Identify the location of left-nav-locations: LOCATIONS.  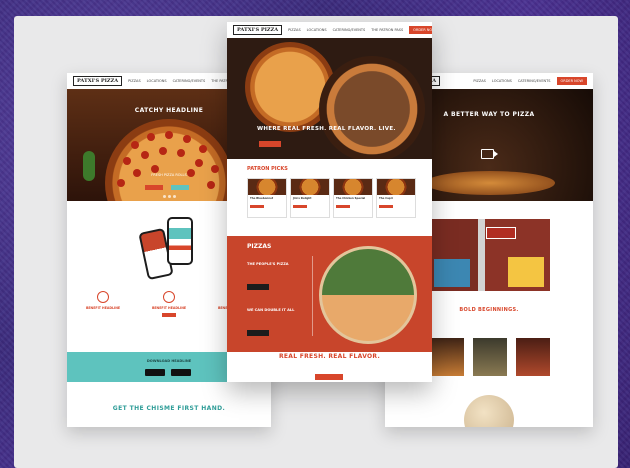
(157, 81).